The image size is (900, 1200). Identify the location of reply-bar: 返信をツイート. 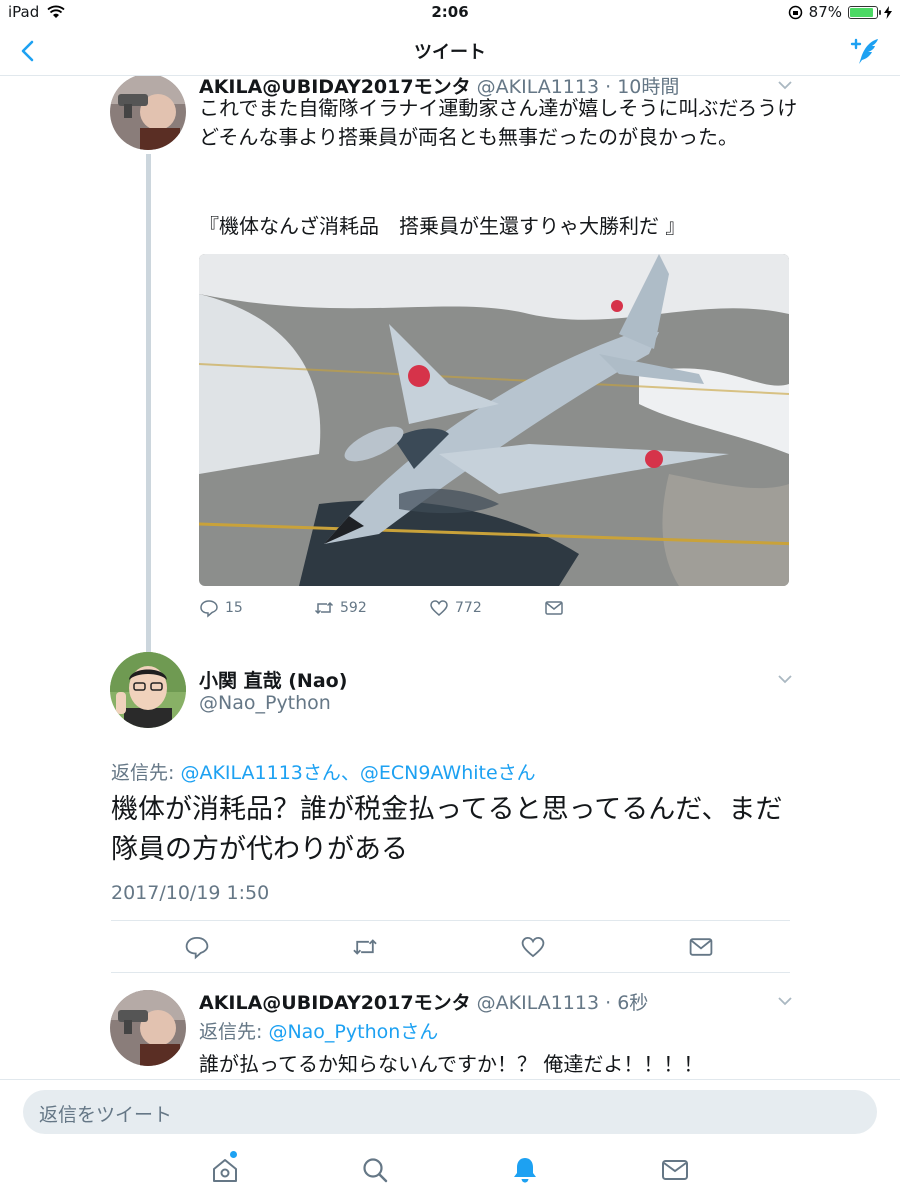
(450, 1111).